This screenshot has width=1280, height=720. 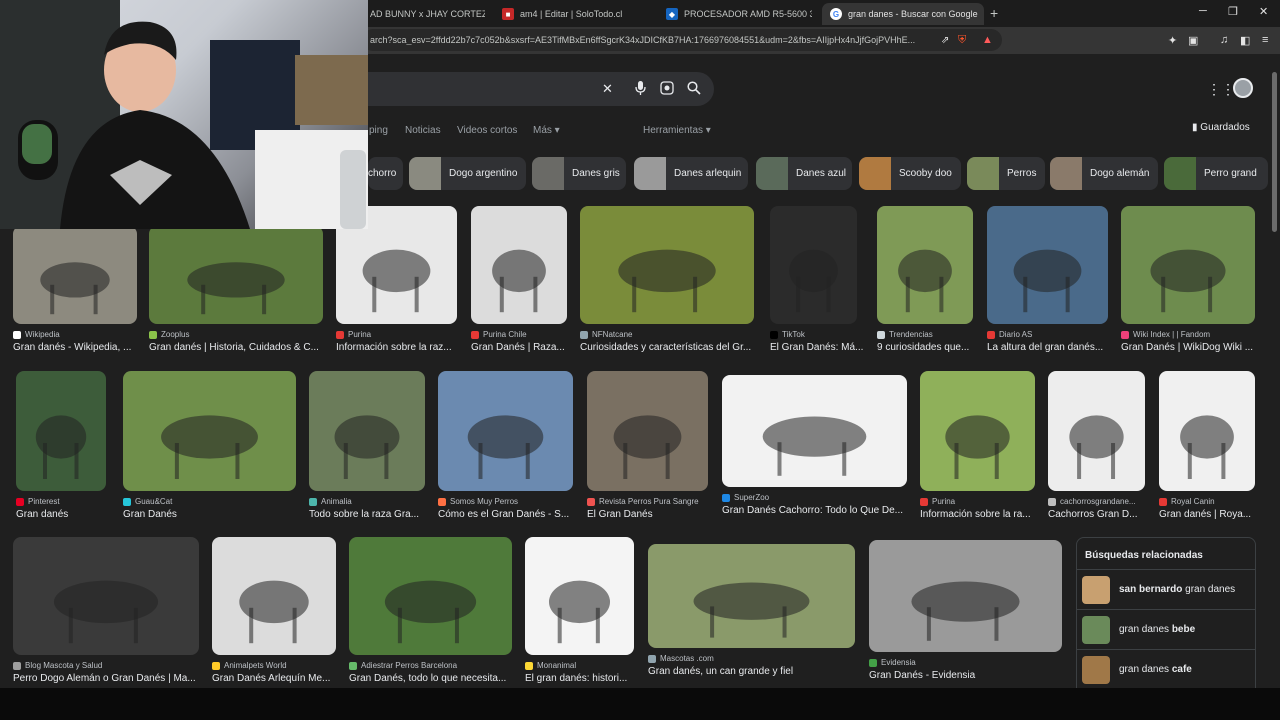 I want to click on result-source: Blog Mascota y Salud, so click(x=106, y=665).